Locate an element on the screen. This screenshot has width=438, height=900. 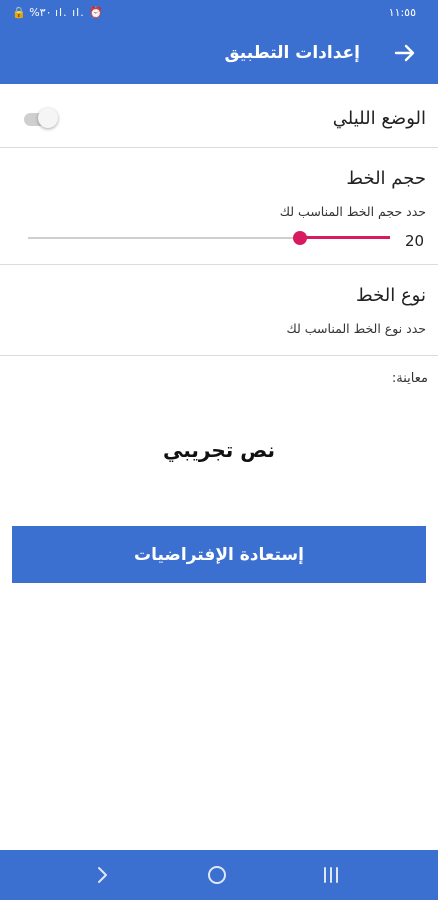
night-mode-row: الوضع الليلي is located at coordinates (219, 115).